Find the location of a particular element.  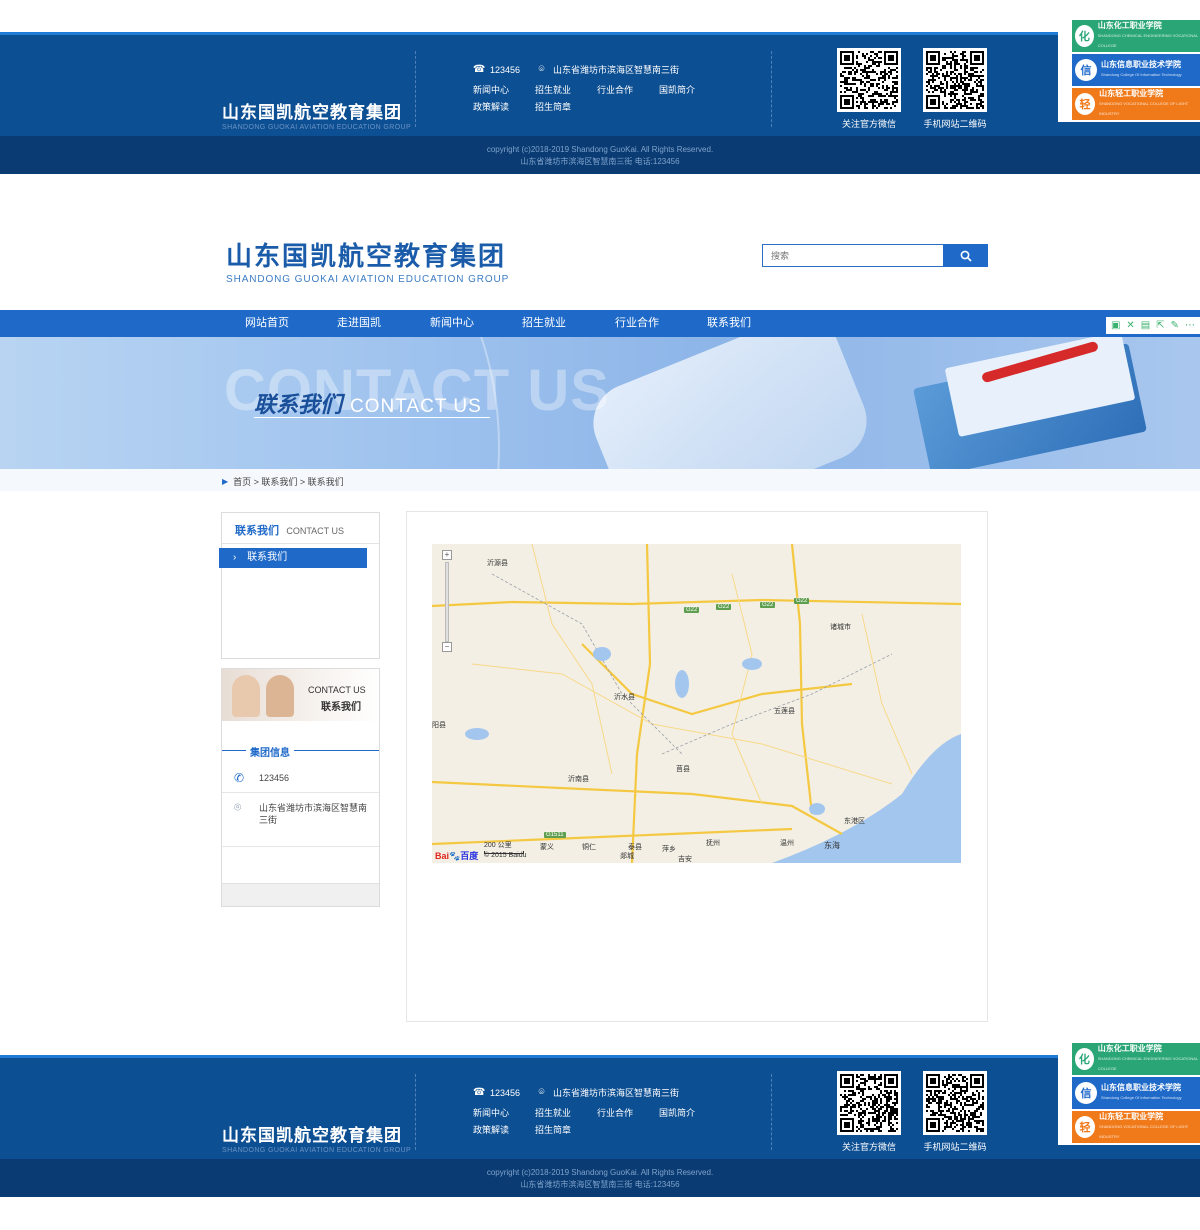

map-label: 五莲县 is located at coordinates (784, 711).